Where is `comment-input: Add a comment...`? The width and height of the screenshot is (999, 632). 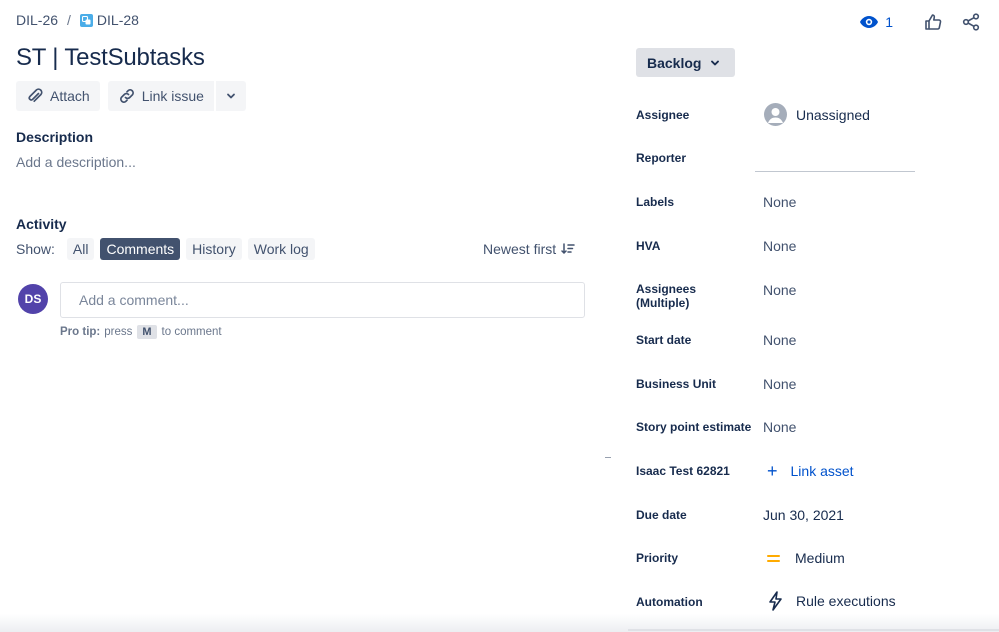
comment-input: Add a comment... is located at coordinates (322, 300).